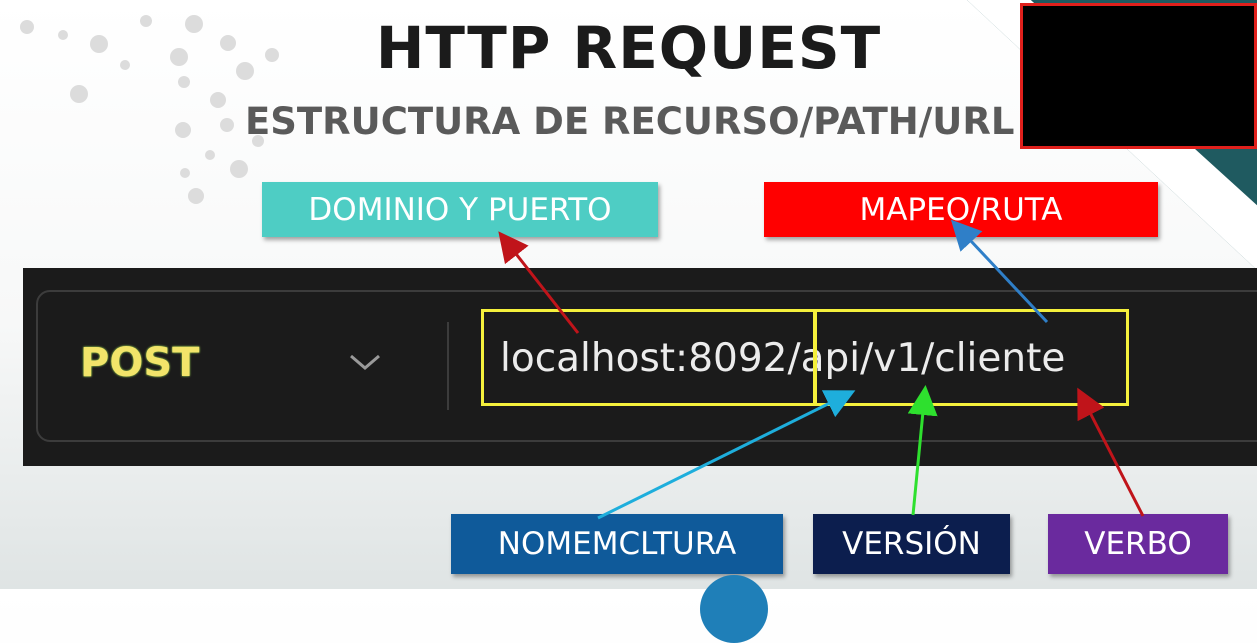 Image resolution: width=1257 pixels, height=643 pixels. I want to click on highlight-domain-box, so click(649, 357).